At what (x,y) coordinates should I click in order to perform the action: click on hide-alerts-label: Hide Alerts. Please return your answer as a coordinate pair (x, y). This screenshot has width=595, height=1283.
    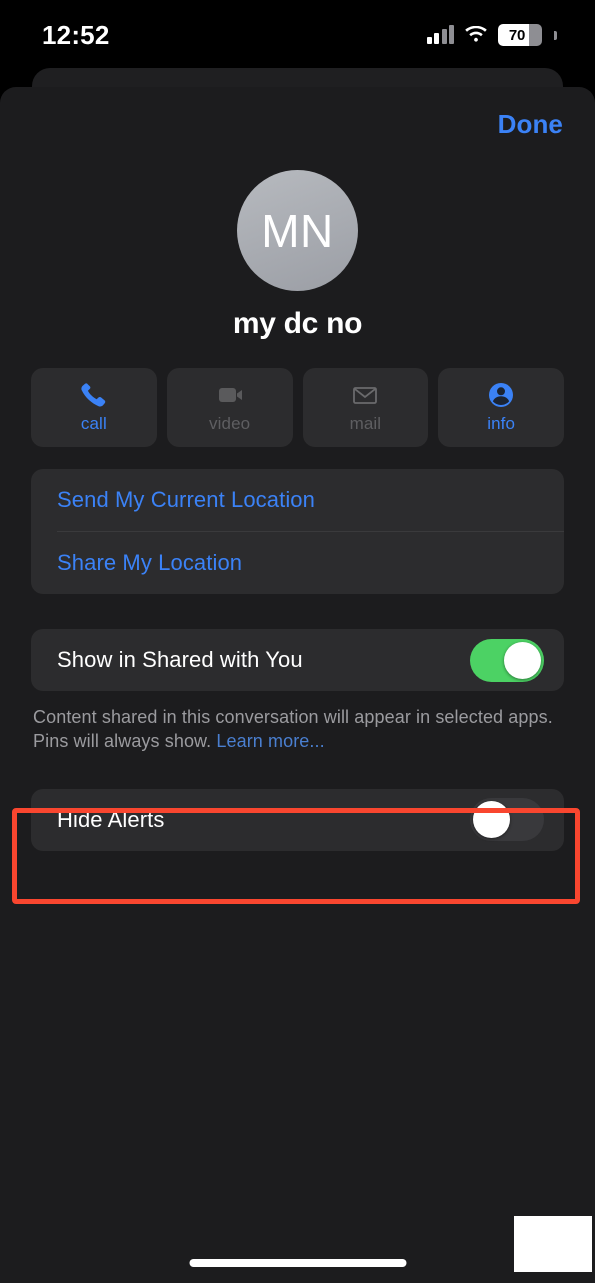
    Looking at the image, I should click on (111, 819).